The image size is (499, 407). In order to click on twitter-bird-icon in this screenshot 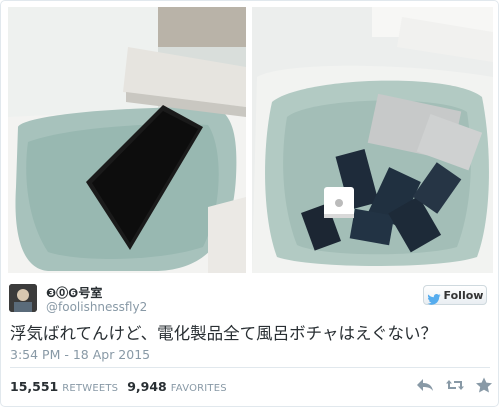, I will do `click(433, 297)`.